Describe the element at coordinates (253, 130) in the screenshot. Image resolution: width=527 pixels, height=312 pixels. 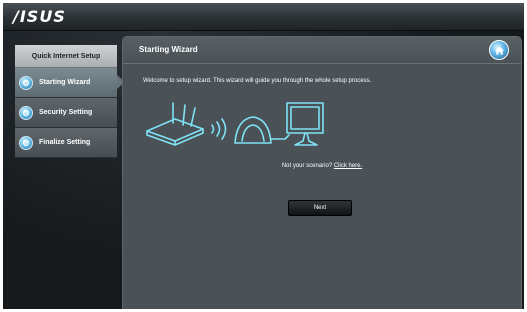
I see `modem-icon` at that location.